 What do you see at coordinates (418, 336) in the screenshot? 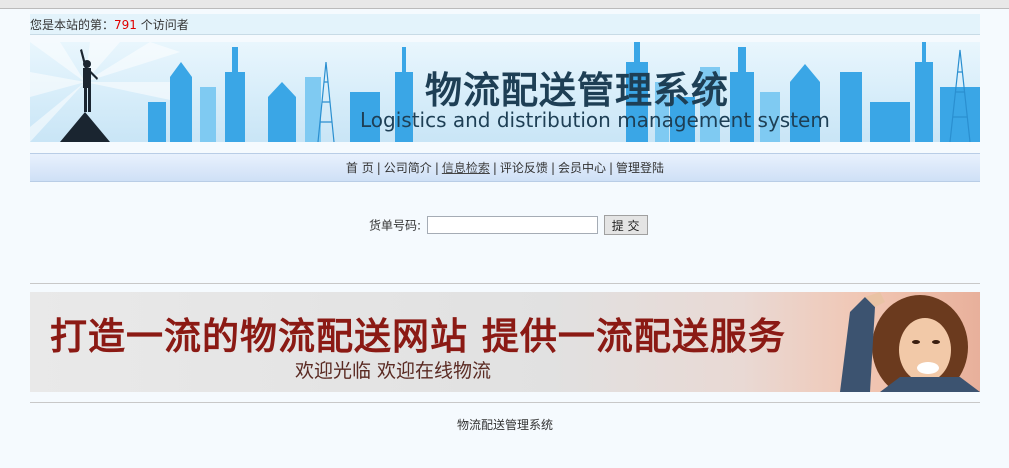
I see `promo-headline: 打造一流的物流配送网站 提供一流配送服务` at bounding box center [418, 336].